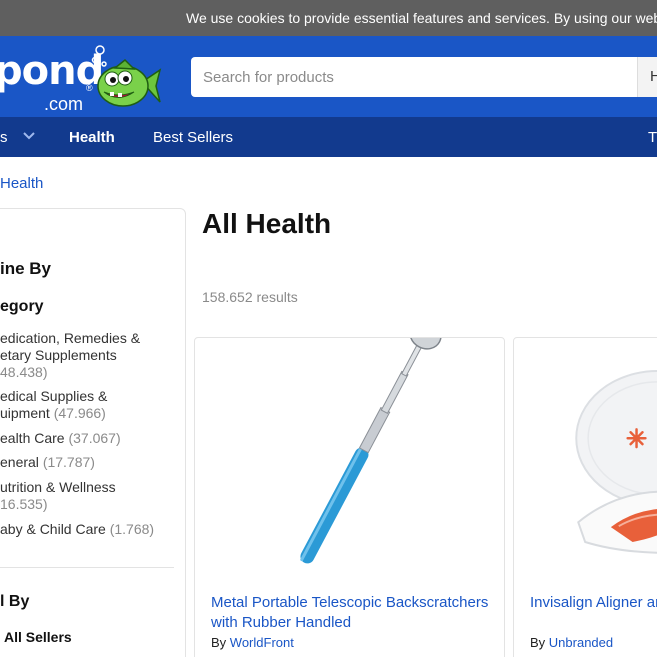 The width and height of the screenshot is (657, 657). Describe the element at coordinates (15, 601) in the screenshot. I see `sold-by-heading: l By` at that location.